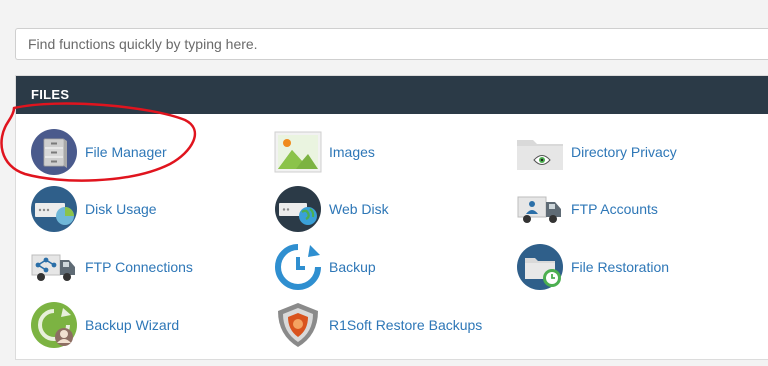 The image size is (768, 366). I want to click on backup-link: Backup, so click(325, 267).